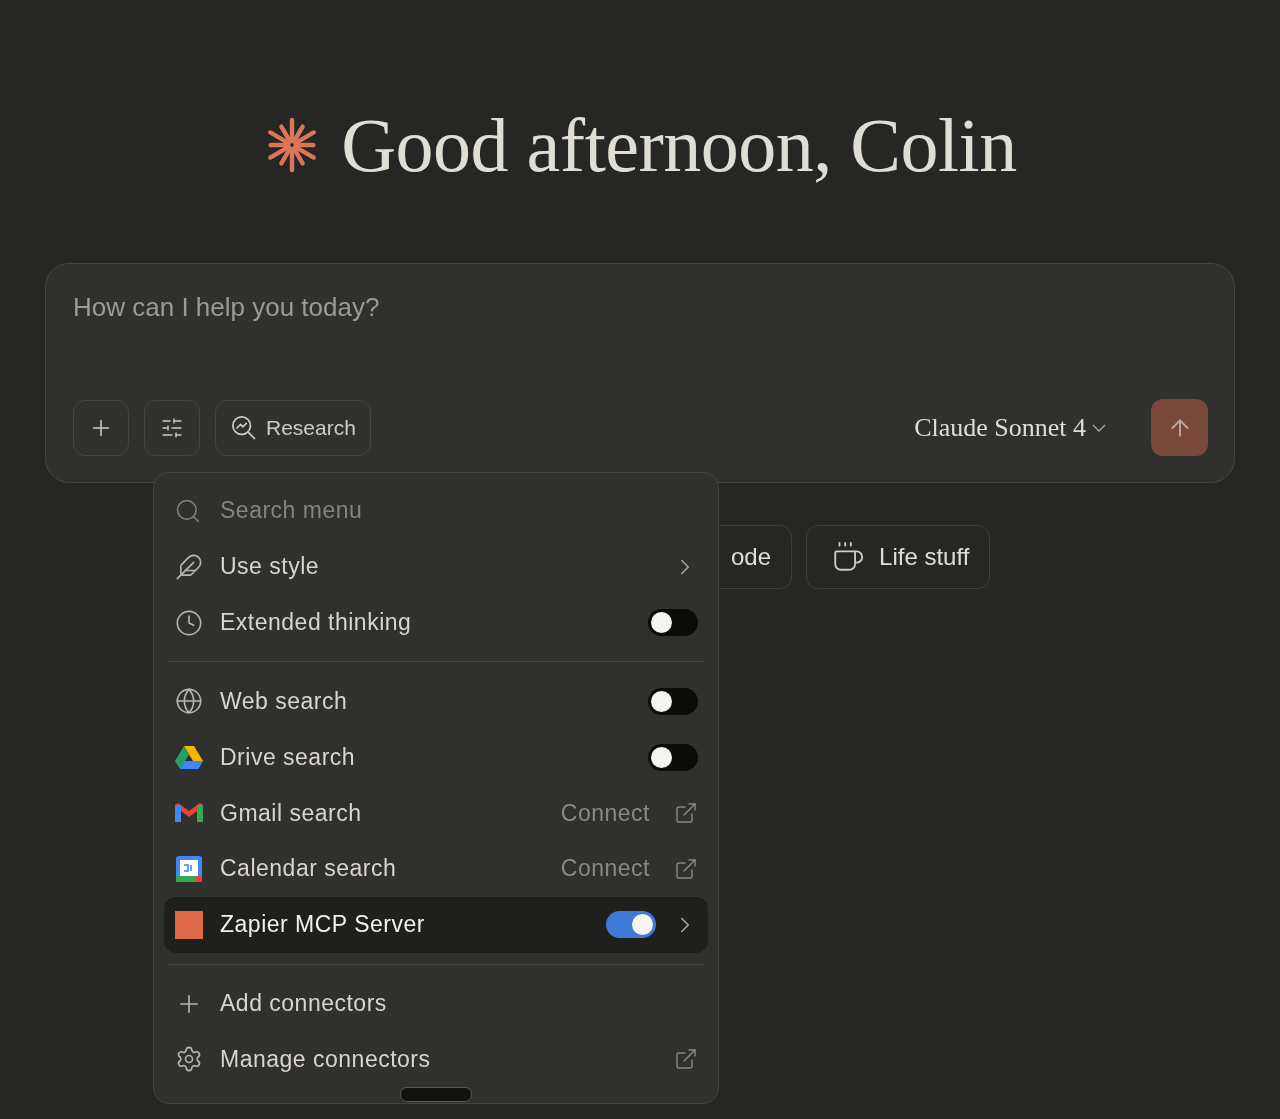  Describe the element at coordinates (436, 1059) in the screenshot. I see `menu-item: Manage connectors` at that location.